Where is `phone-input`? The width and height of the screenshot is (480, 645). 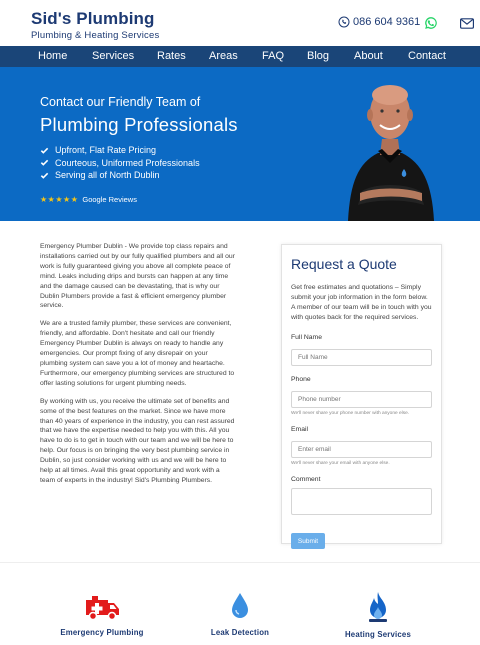
phone-input is located at coordinates (361, 399).